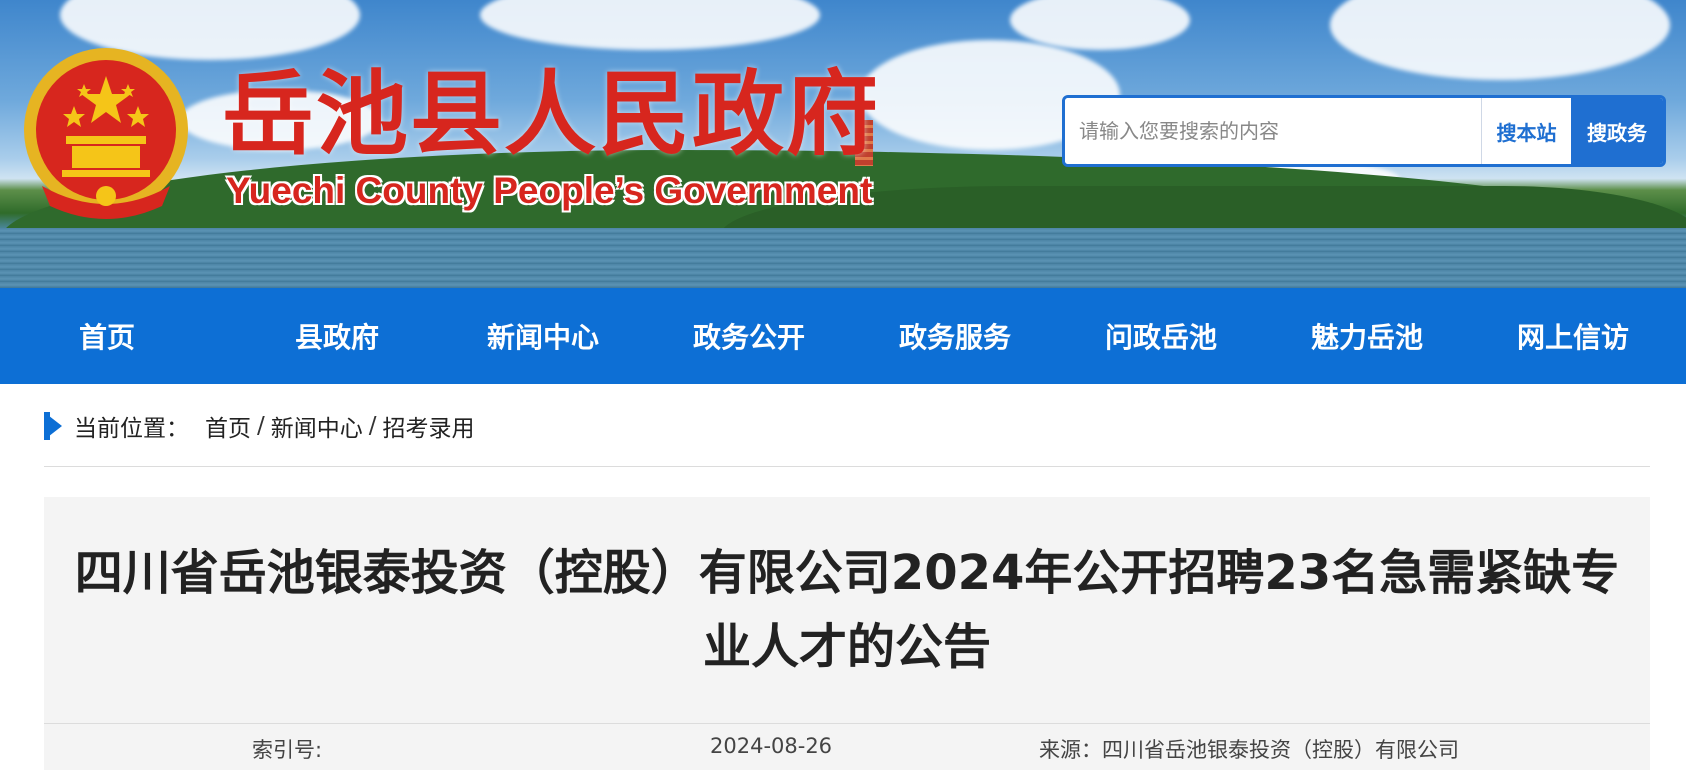  I want to click on breadcrumb-home: 首页, so click(228, 426).